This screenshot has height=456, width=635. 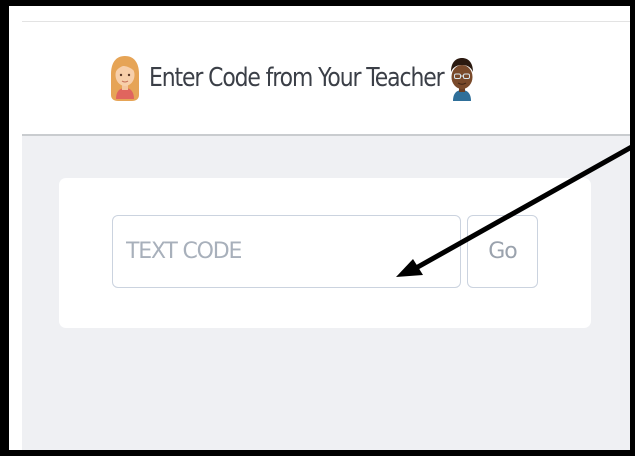 What do you see at coordinates (502, 251) in the screenshot?
I see `go-button: Go` at bounding box center [502, 251].